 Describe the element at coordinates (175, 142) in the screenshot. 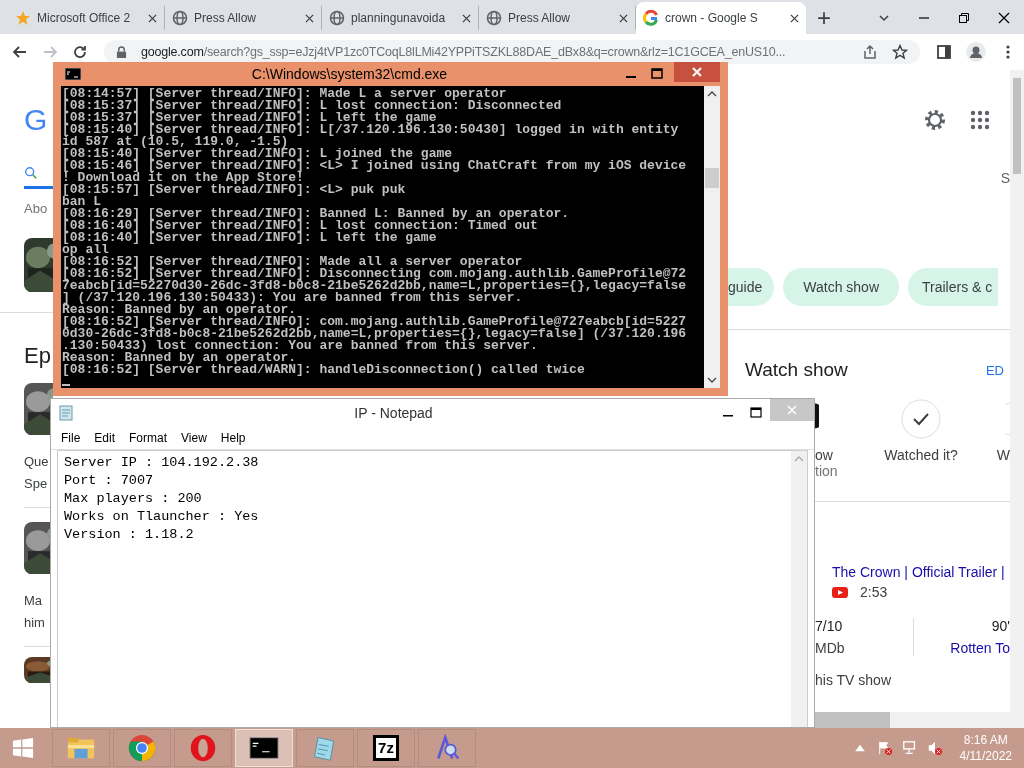

I see `console-line: id 587 at (10.5, 119.0, -1.5)` at that location.